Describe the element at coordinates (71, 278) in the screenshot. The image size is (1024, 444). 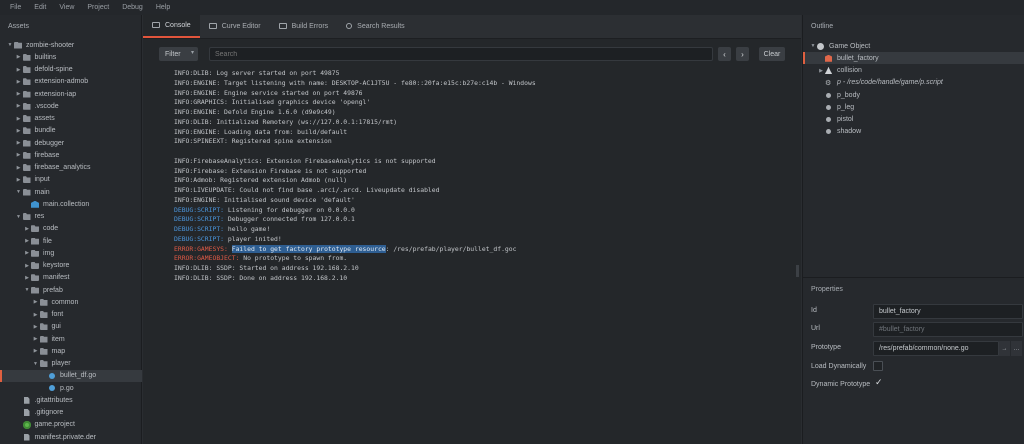
I see `asset-tree-item: ▶ manifest` at that location.